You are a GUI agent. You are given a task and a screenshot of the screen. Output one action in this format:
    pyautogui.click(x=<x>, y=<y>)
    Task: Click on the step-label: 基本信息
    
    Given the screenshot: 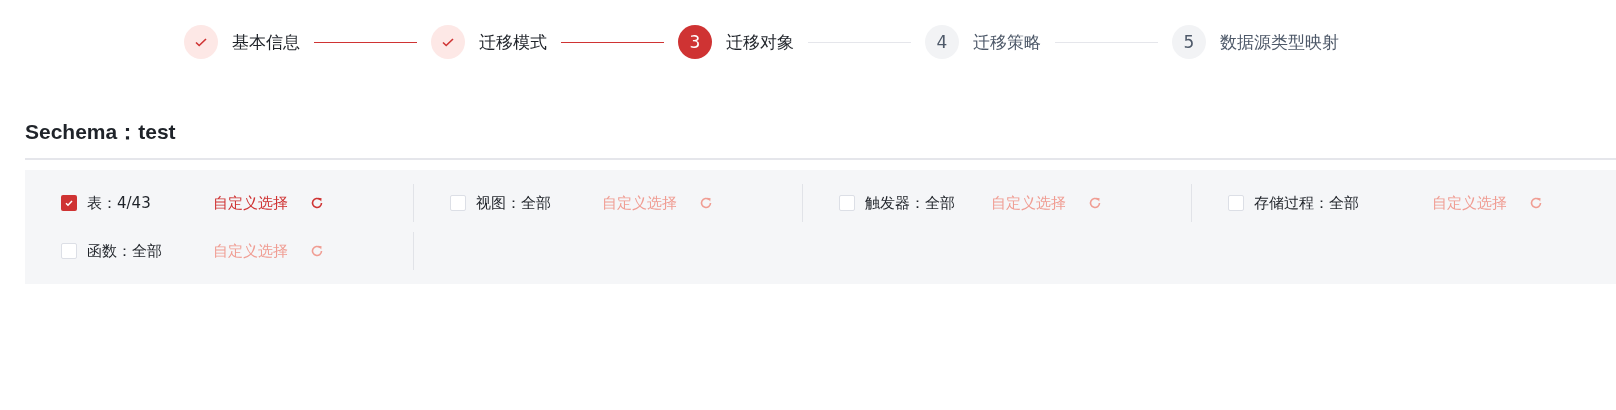 What is the action you would take?
    pyautogui.click(x=266, y=42)
    